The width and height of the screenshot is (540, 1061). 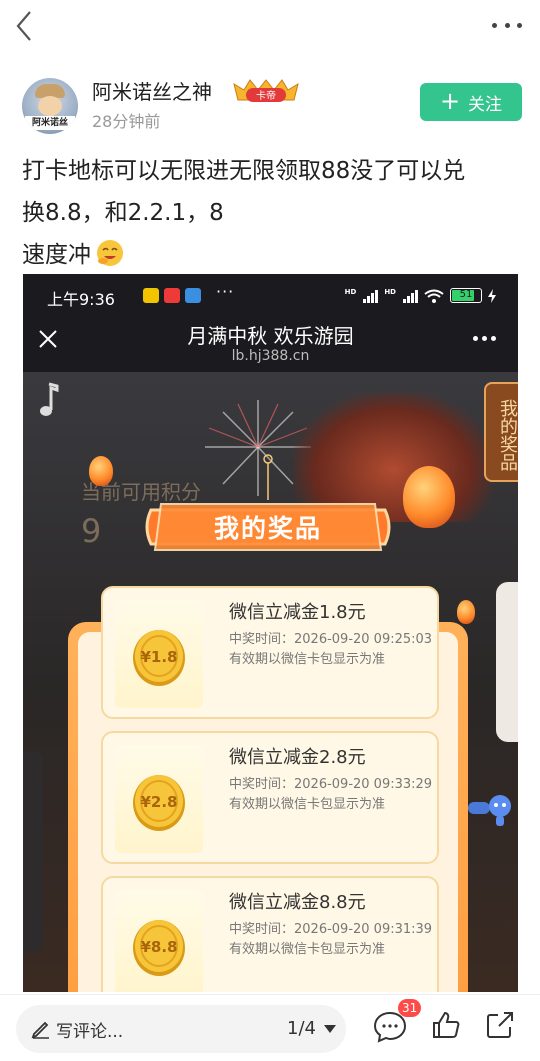 What do you see at coordinates (484, 338) in the screenshot?
I see `more-icon` at bounding box center [484, 338].